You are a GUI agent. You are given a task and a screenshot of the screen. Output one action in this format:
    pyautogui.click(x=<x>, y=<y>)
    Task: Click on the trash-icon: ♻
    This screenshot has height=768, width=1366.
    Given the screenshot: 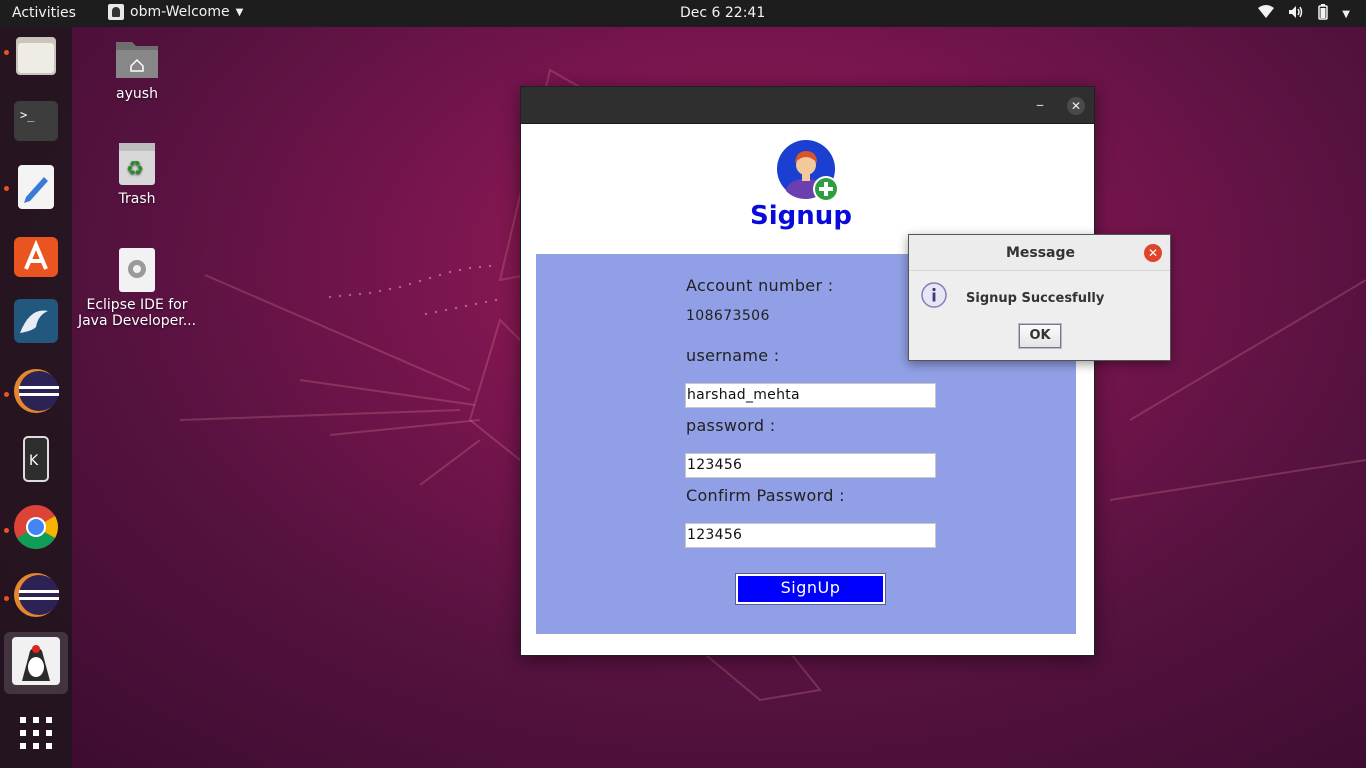 What is the action you would take?
    pyautogui.click(x=137, y=164)
    